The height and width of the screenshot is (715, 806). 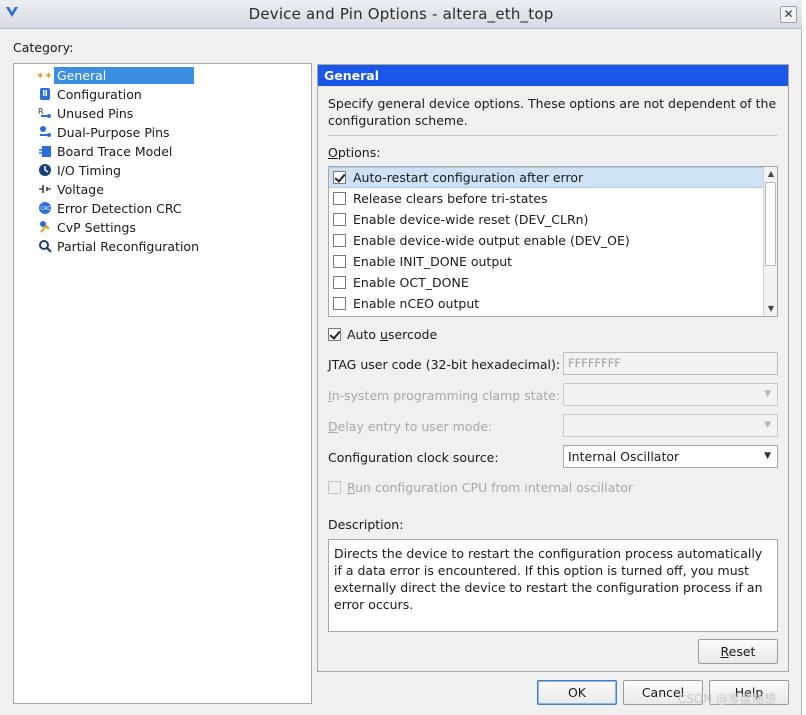 What do you see at coordinates (410, 426) in the screenshot?
I see `delay-entry-label: Delay entry to user mode:` at bounding box center [410, 426].